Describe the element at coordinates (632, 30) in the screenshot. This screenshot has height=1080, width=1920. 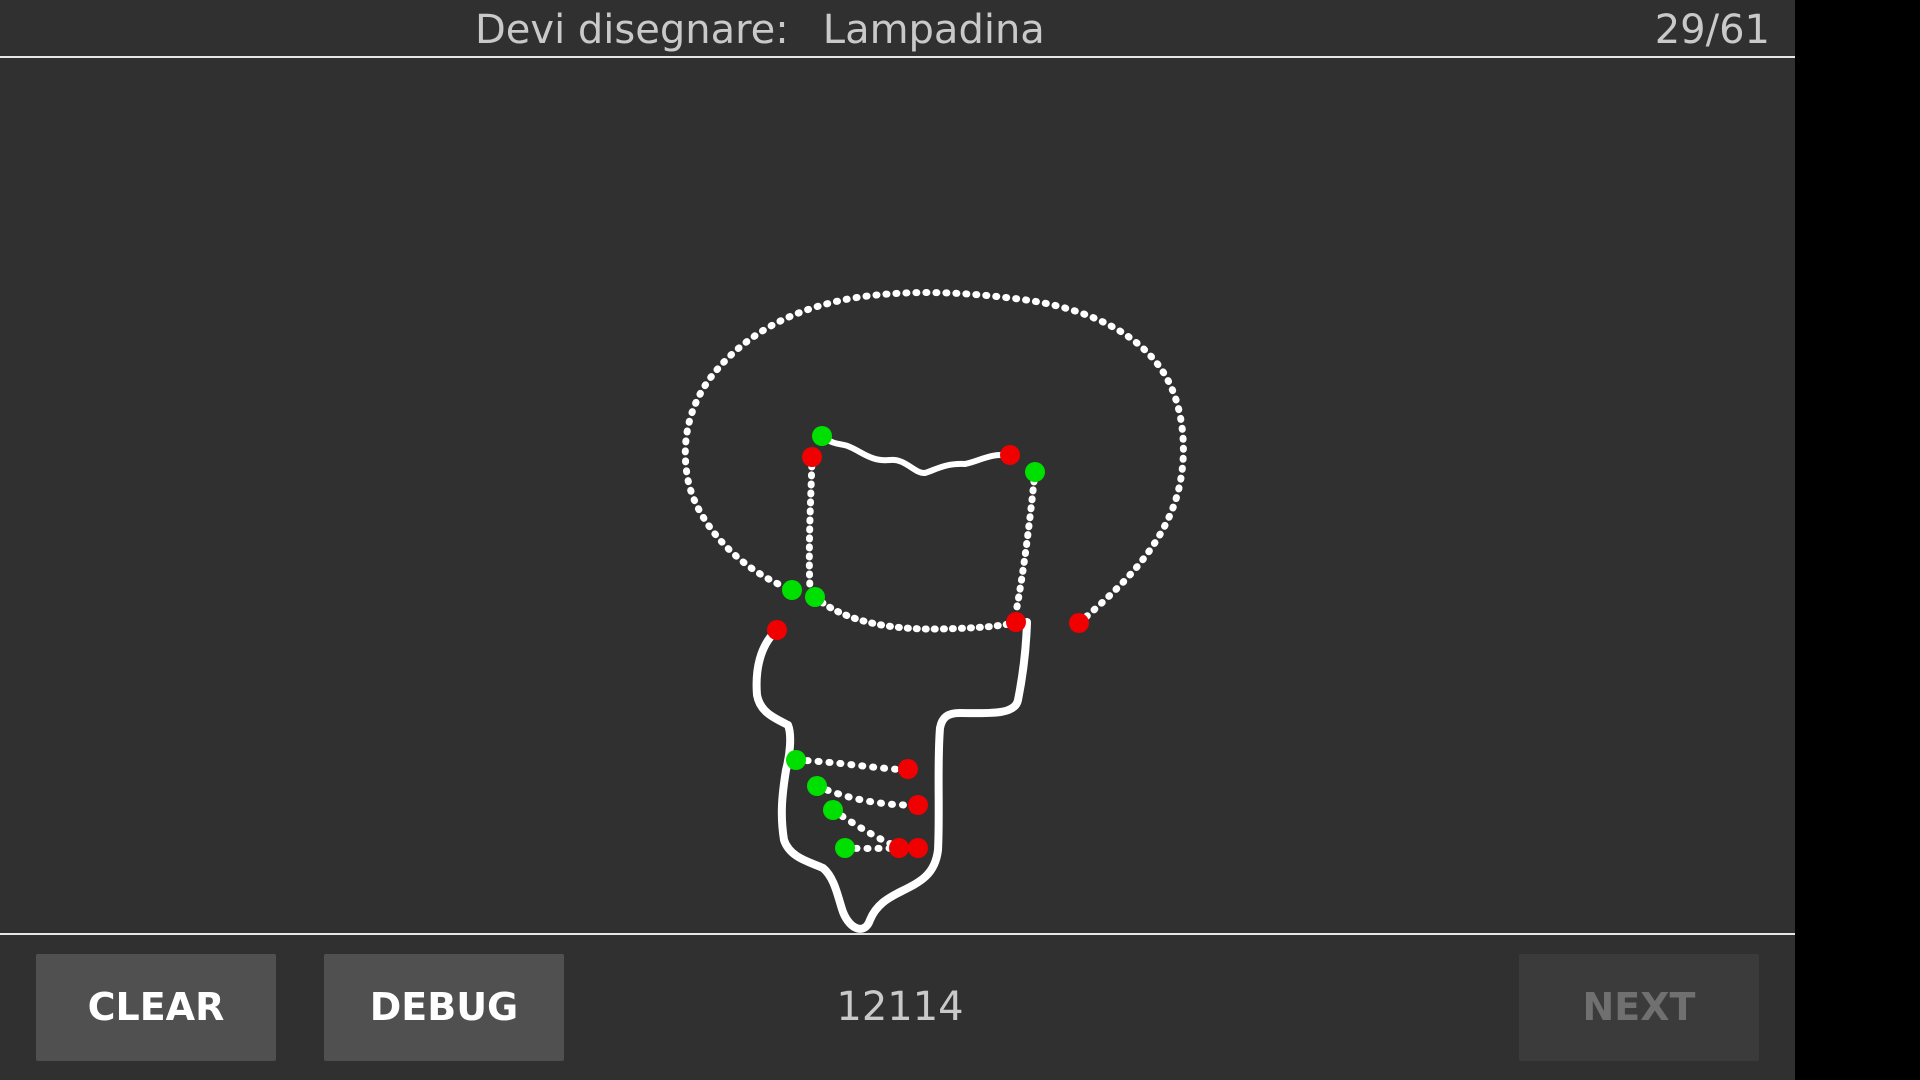
I see `prompt-label: Devi disegnare:` at that location.